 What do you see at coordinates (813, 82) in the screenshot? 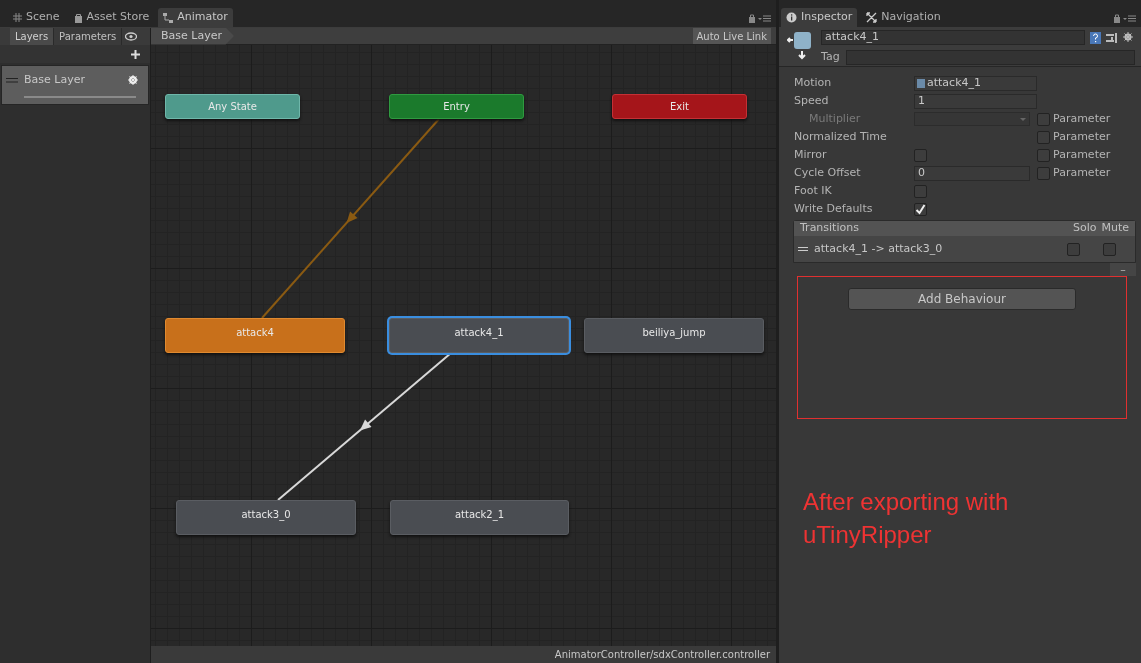
I see `field-label: Motion` at bounding box center [813, 82].